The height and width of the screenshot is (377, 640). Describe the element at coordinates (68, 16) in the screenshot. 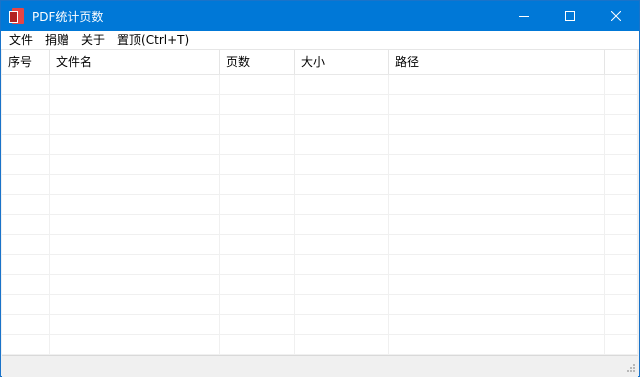

I see `window-title: PDF统计页数` at that location.